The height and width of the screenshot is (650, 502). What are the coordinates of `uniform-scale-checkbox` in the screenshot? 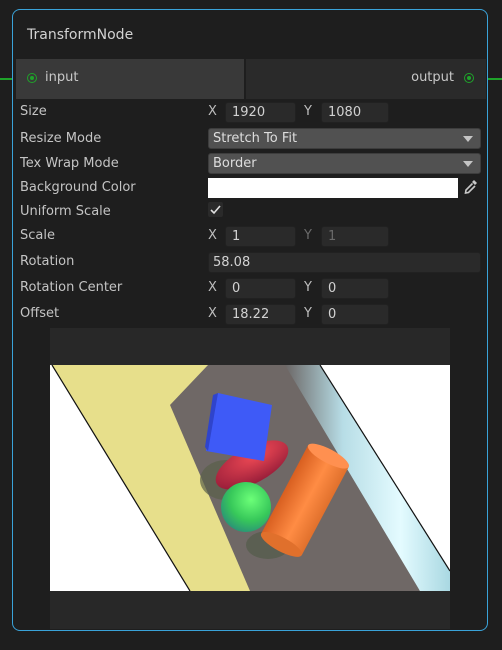 It's located at (215, 209).